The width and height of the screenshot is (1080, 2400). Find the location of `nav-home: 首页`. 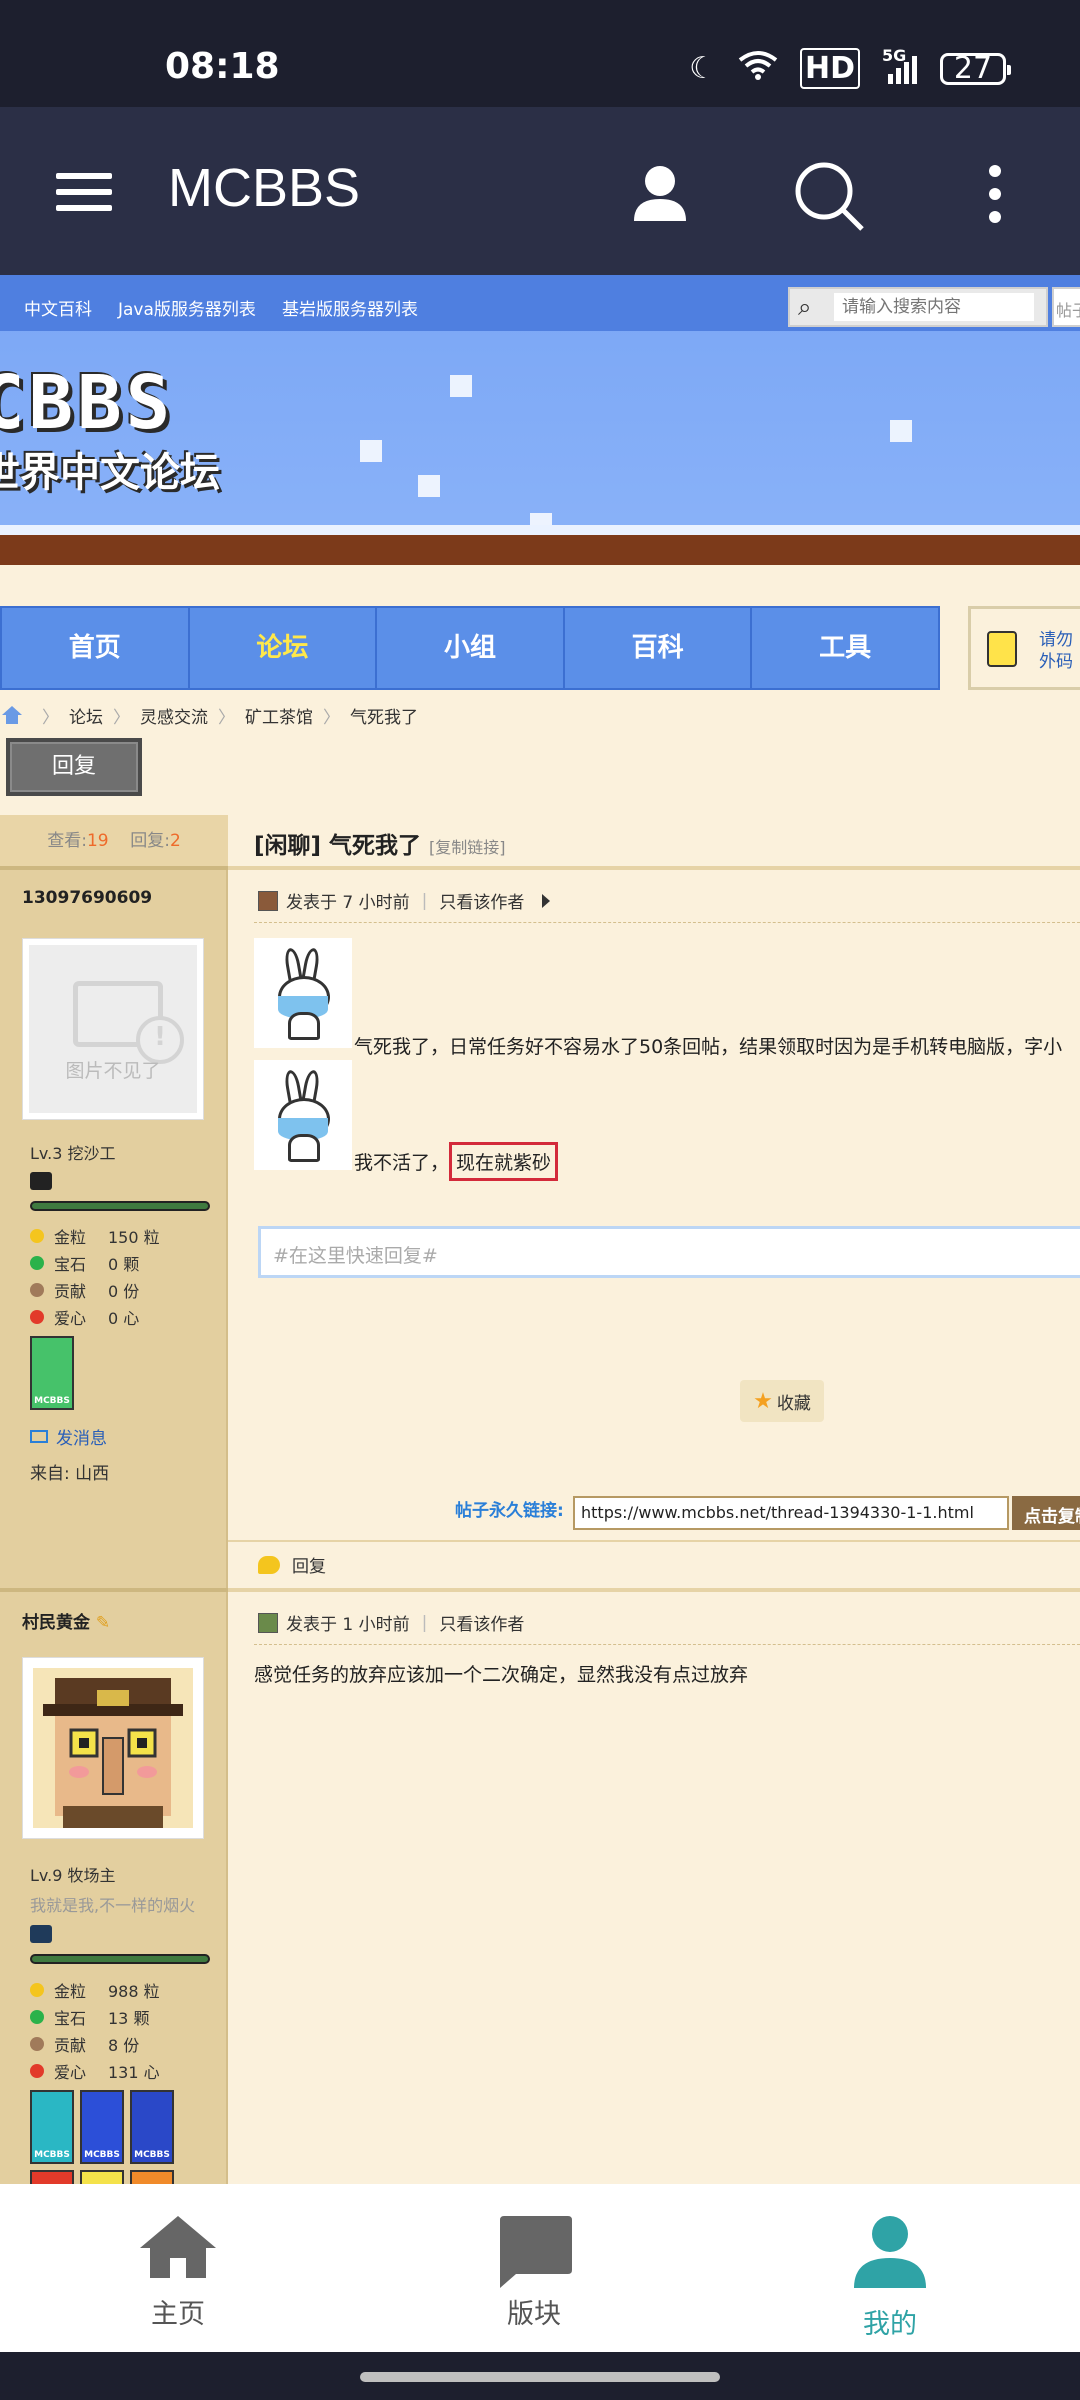

nav-home: 首页 is located at coordinates (96, 648).